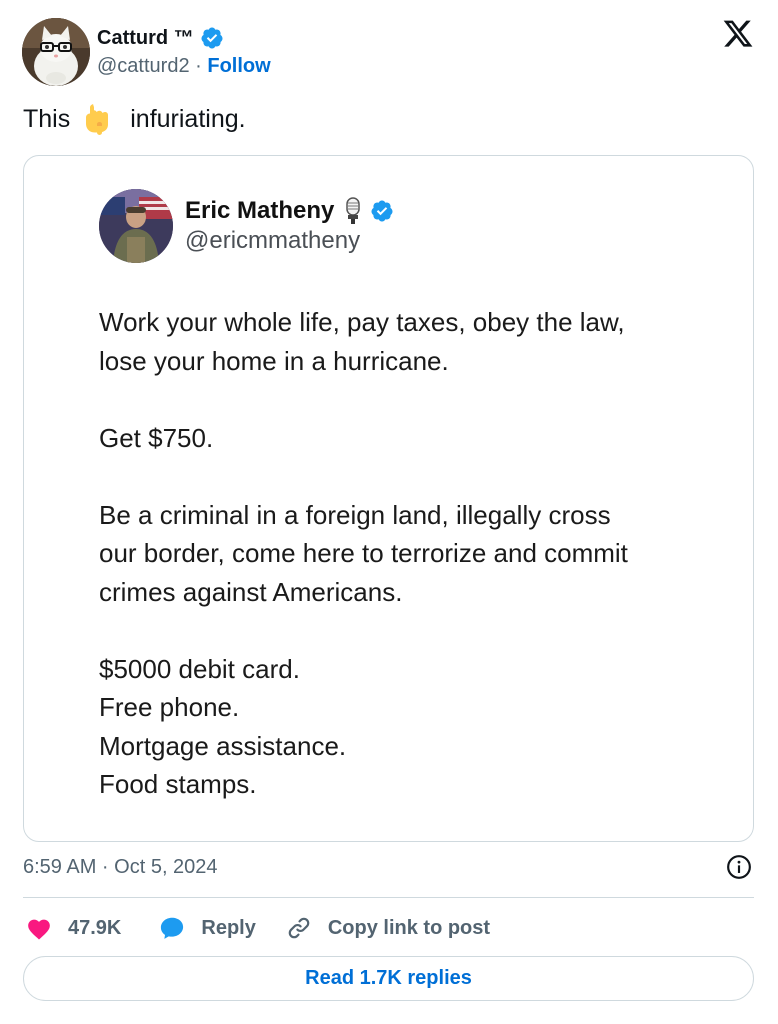  I want to click on reply-button: Reply, so click(207, 928).